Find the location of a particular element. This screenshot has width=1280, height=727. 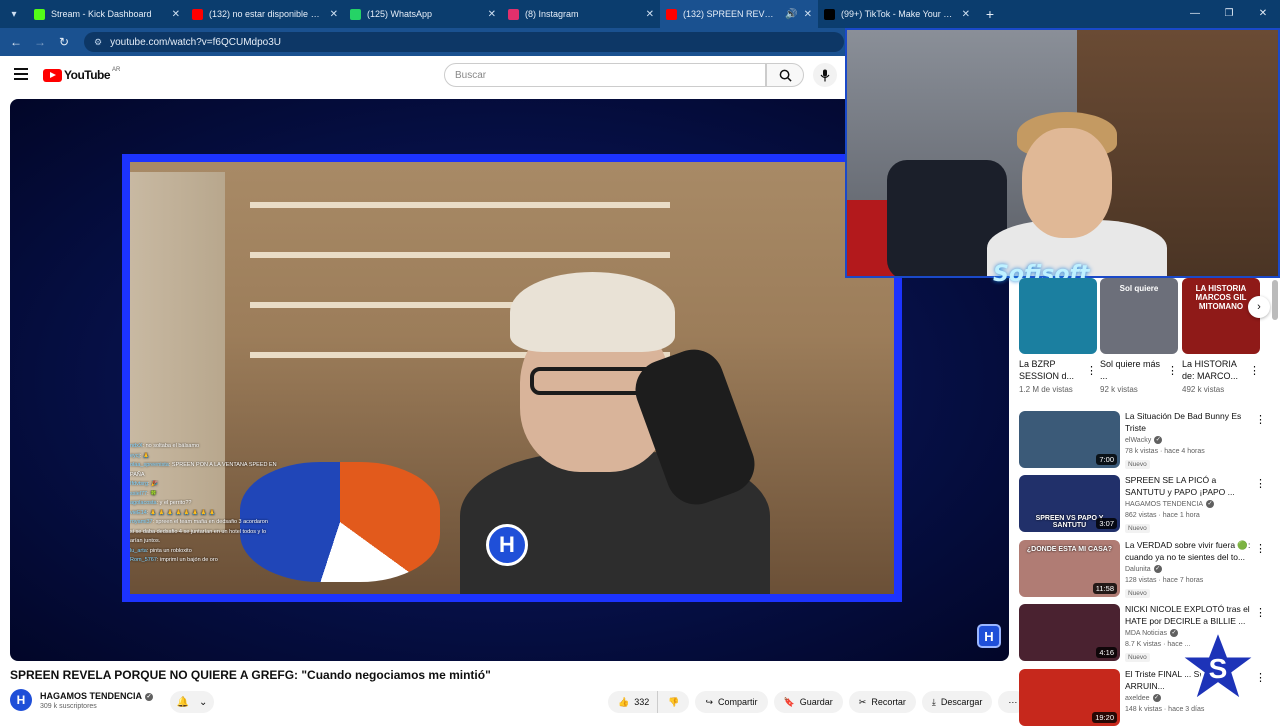

browser-tab: (125) WhatsApp ✕ is located at coordinates (423, 14).